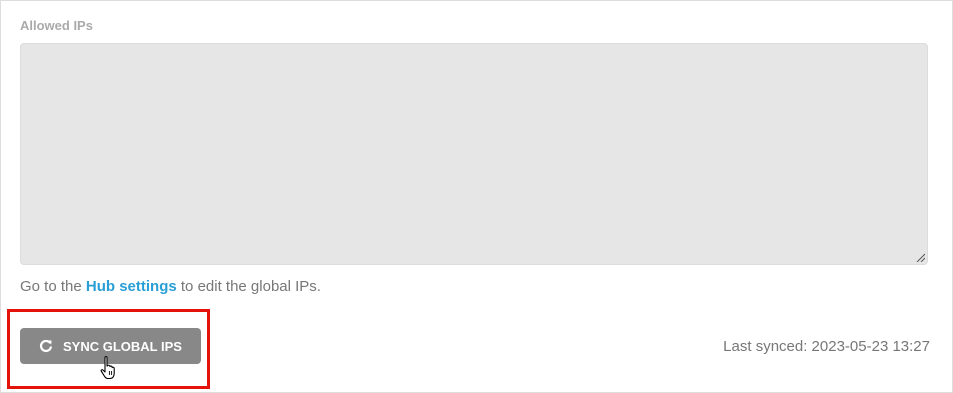 Image resolution: width=953 pixels, height=393 pixels. I want to click on resize-handle-icon, so click(920, 257).